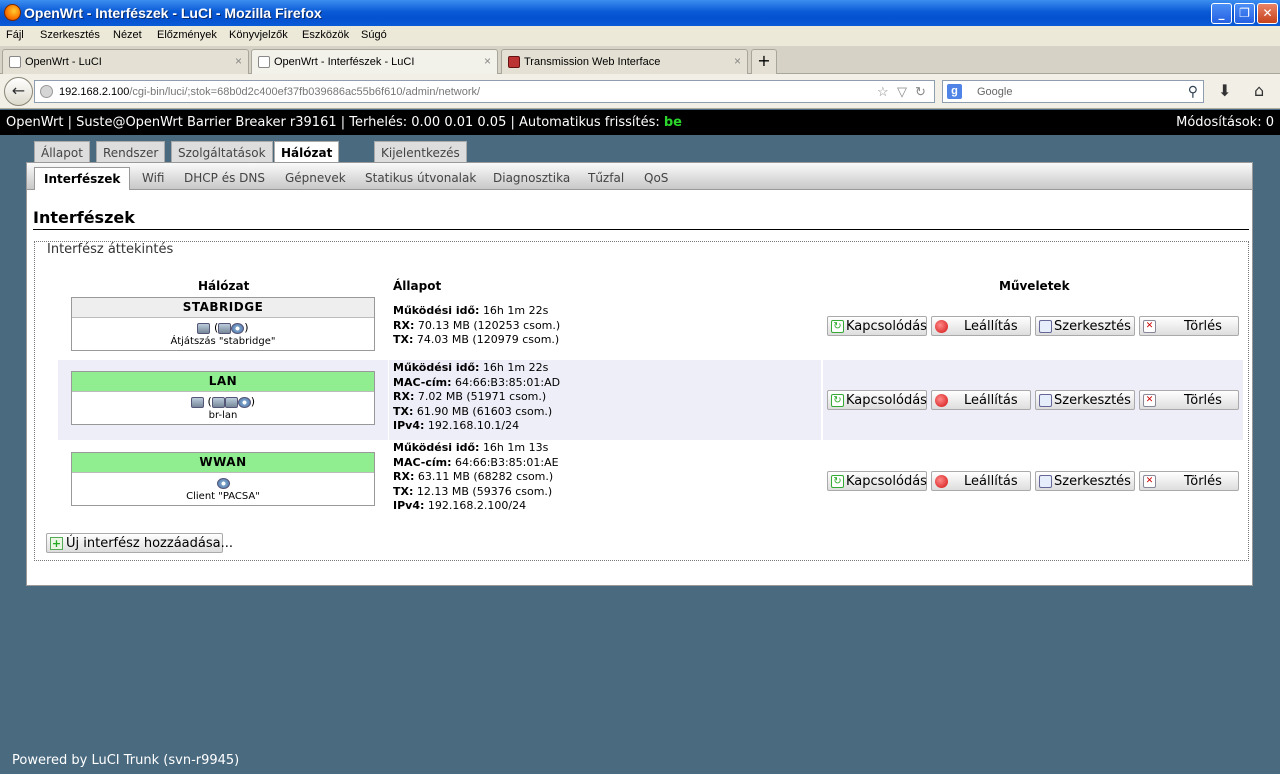 The image size is (1280, 774). I want to click on delete-button-wwan: ✕ Törlés, so click(1189, 481).